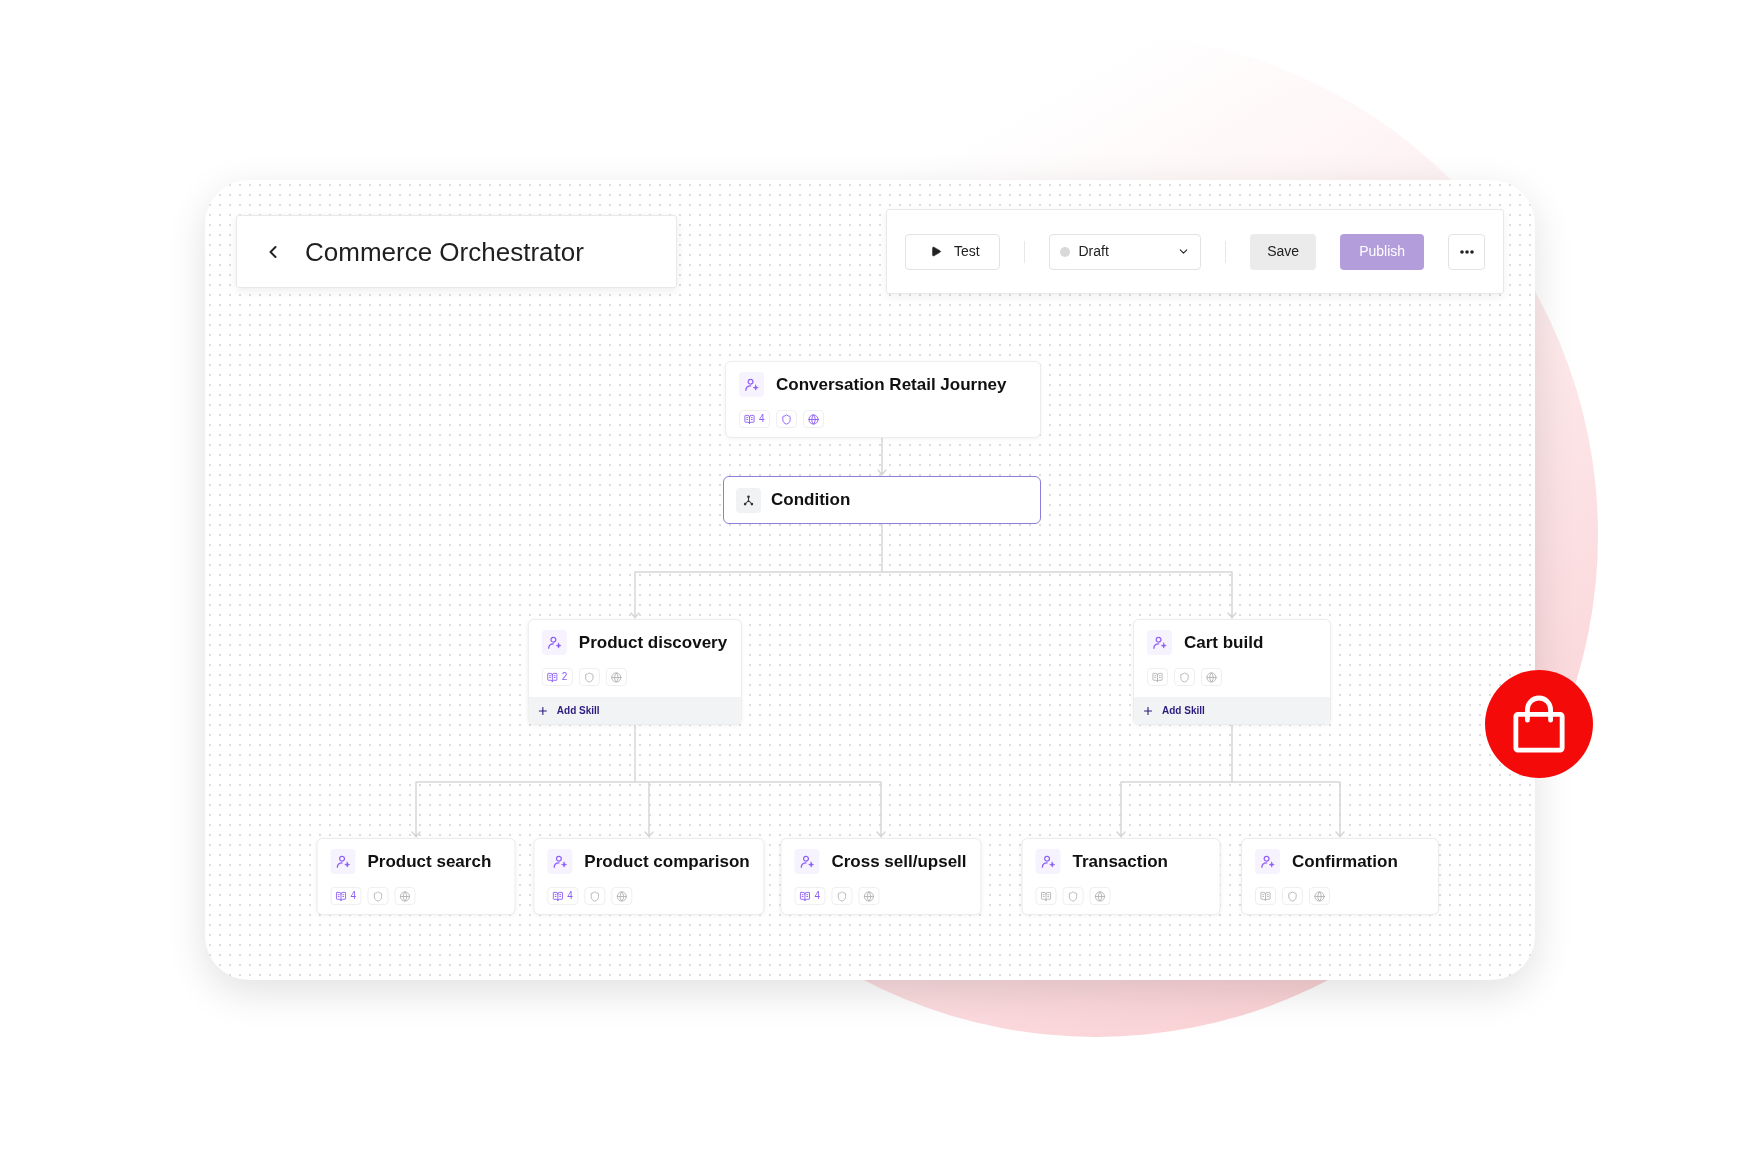  What do you see at coordinates (953, 251) in the screenshot?
I see `test-button: Test` at bounding box center [953, 251].